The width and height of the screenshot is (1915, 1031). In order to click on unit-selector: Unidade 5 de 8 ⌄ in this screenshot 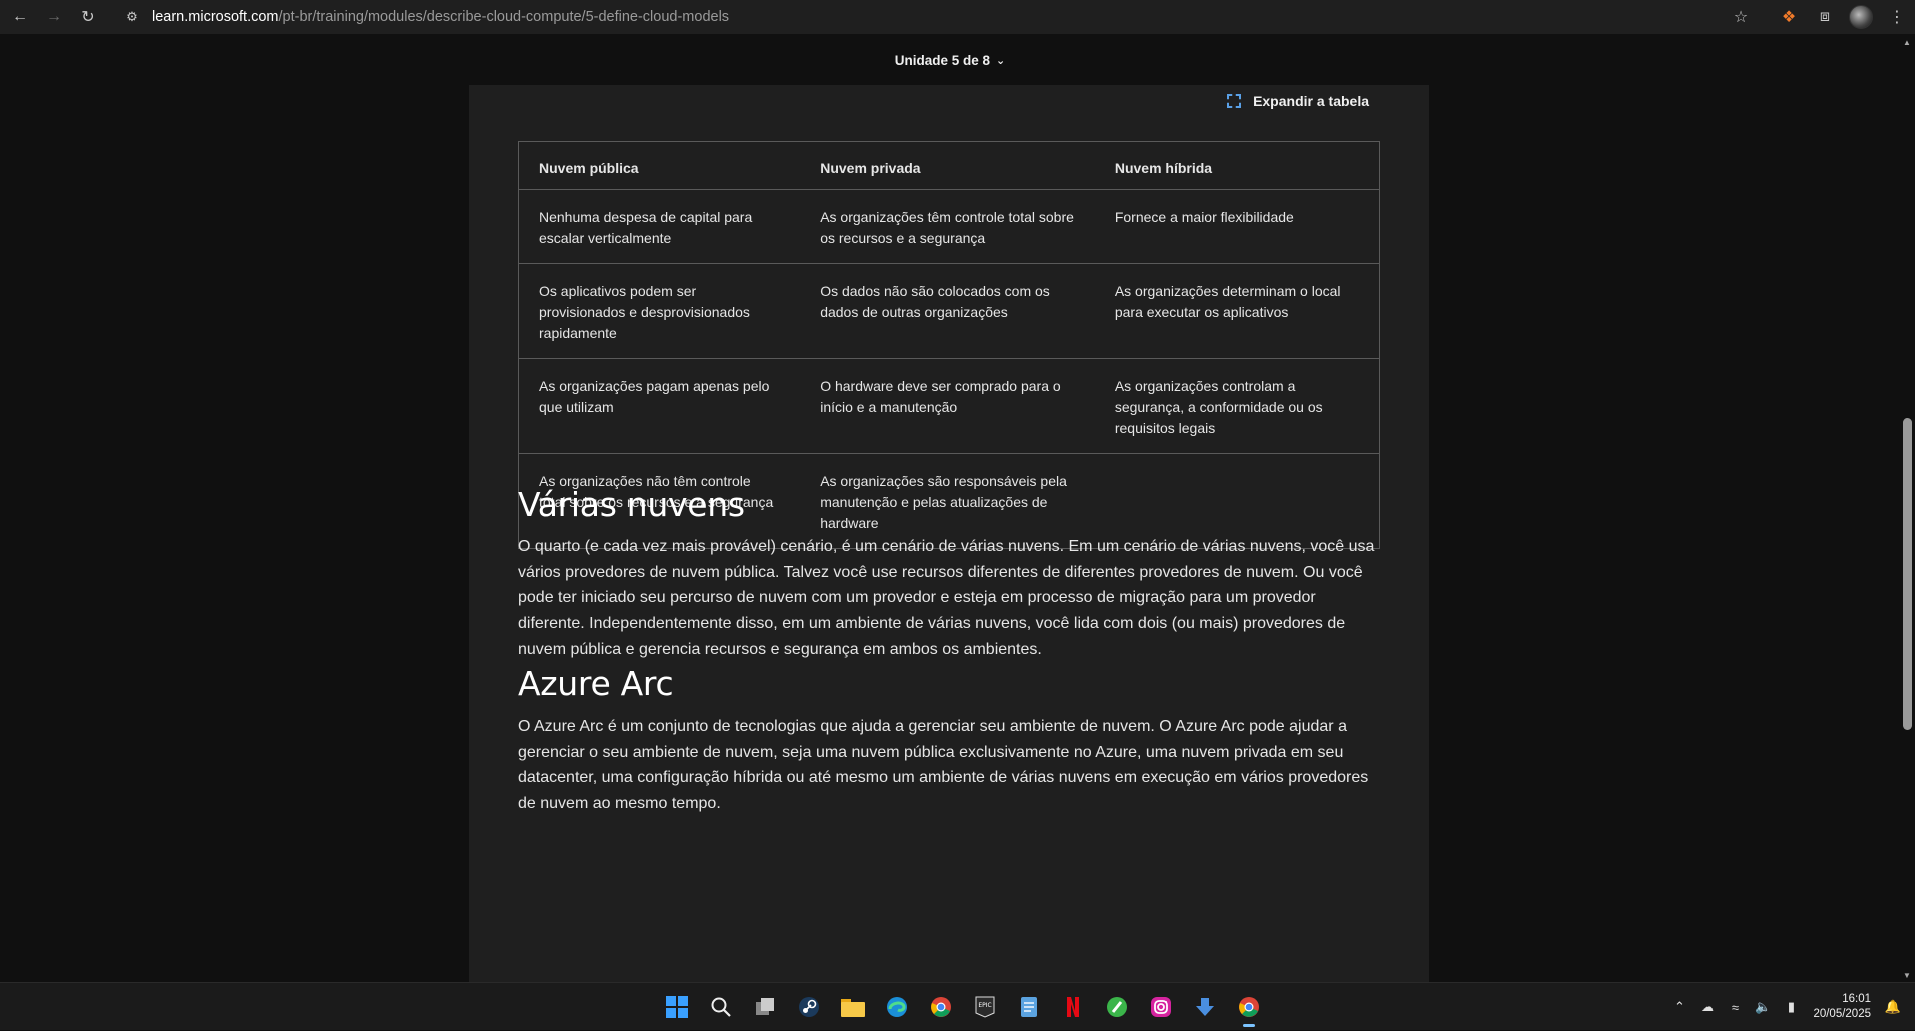, I will do `click(950, 60)`.